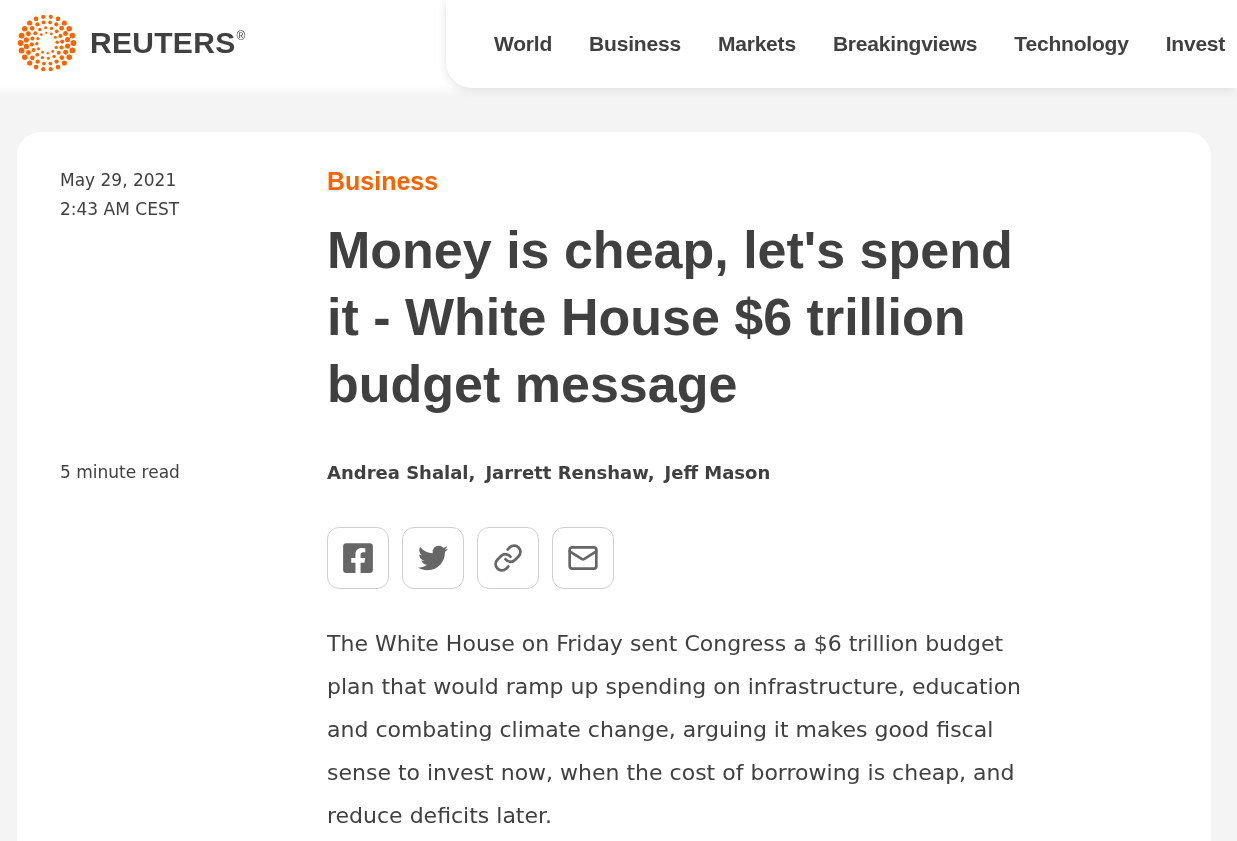 The image size is (1237, 841). What do you see at coordinates (118, 180) in the screenshot?
I see `publish-date: May 29, 2021` at bounding box center [118, 180].